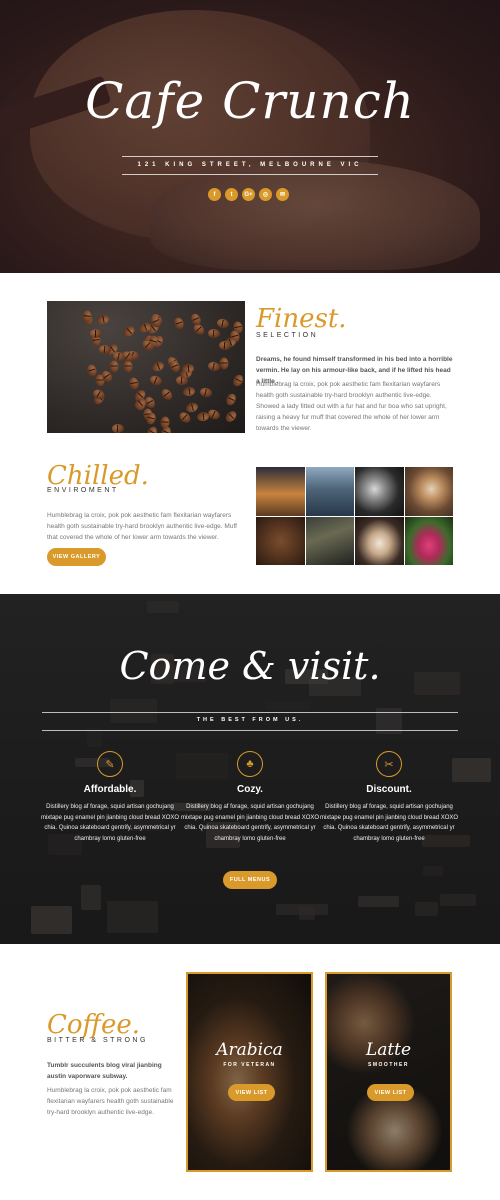 The height and width of the screenshot is (1200, 500). I want to click on product-card-latte: Latte SMOOTHER VIEW LIST, so click(388, 1072).